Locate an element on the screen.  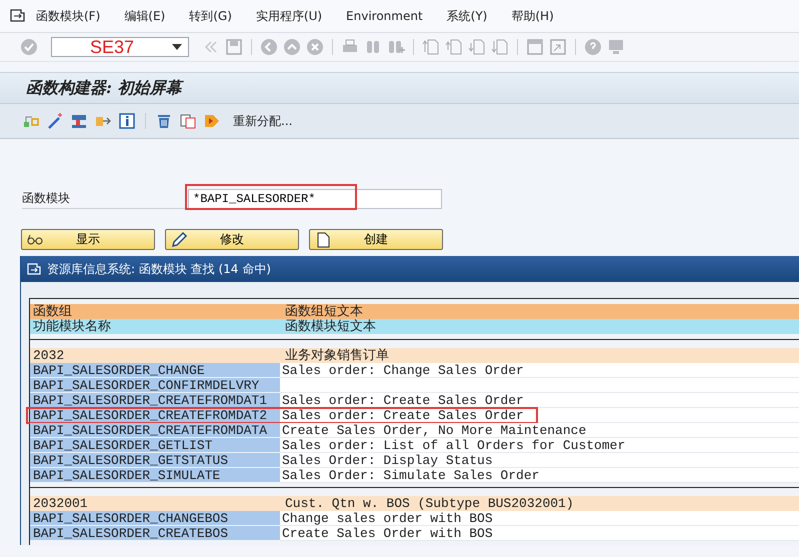
pencil-icon is located at coordinates (179, 239).